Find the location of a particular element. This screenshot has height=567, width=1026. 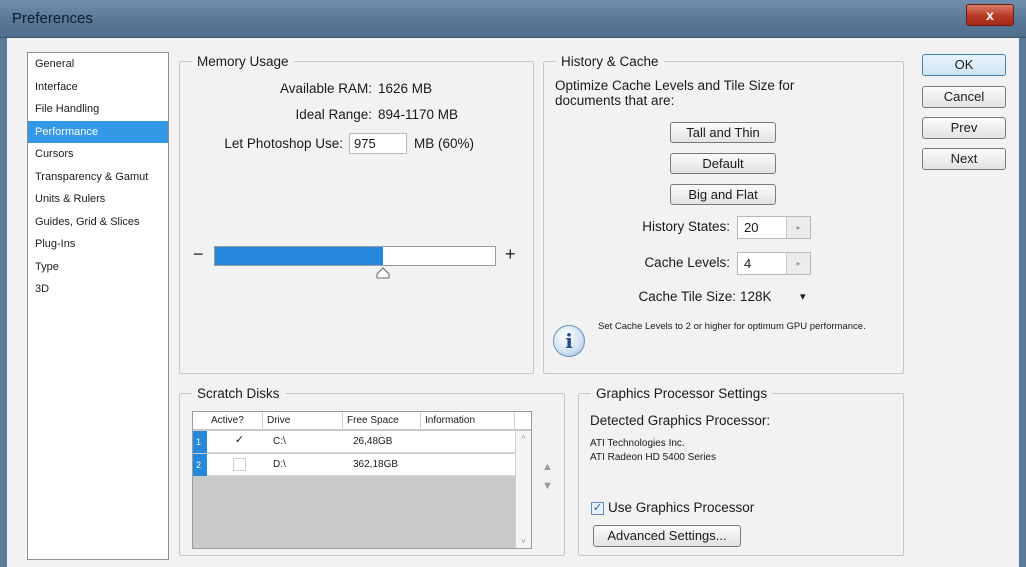

photoshop-use-unit: MB (60%) is located at coordinates (444, 143).